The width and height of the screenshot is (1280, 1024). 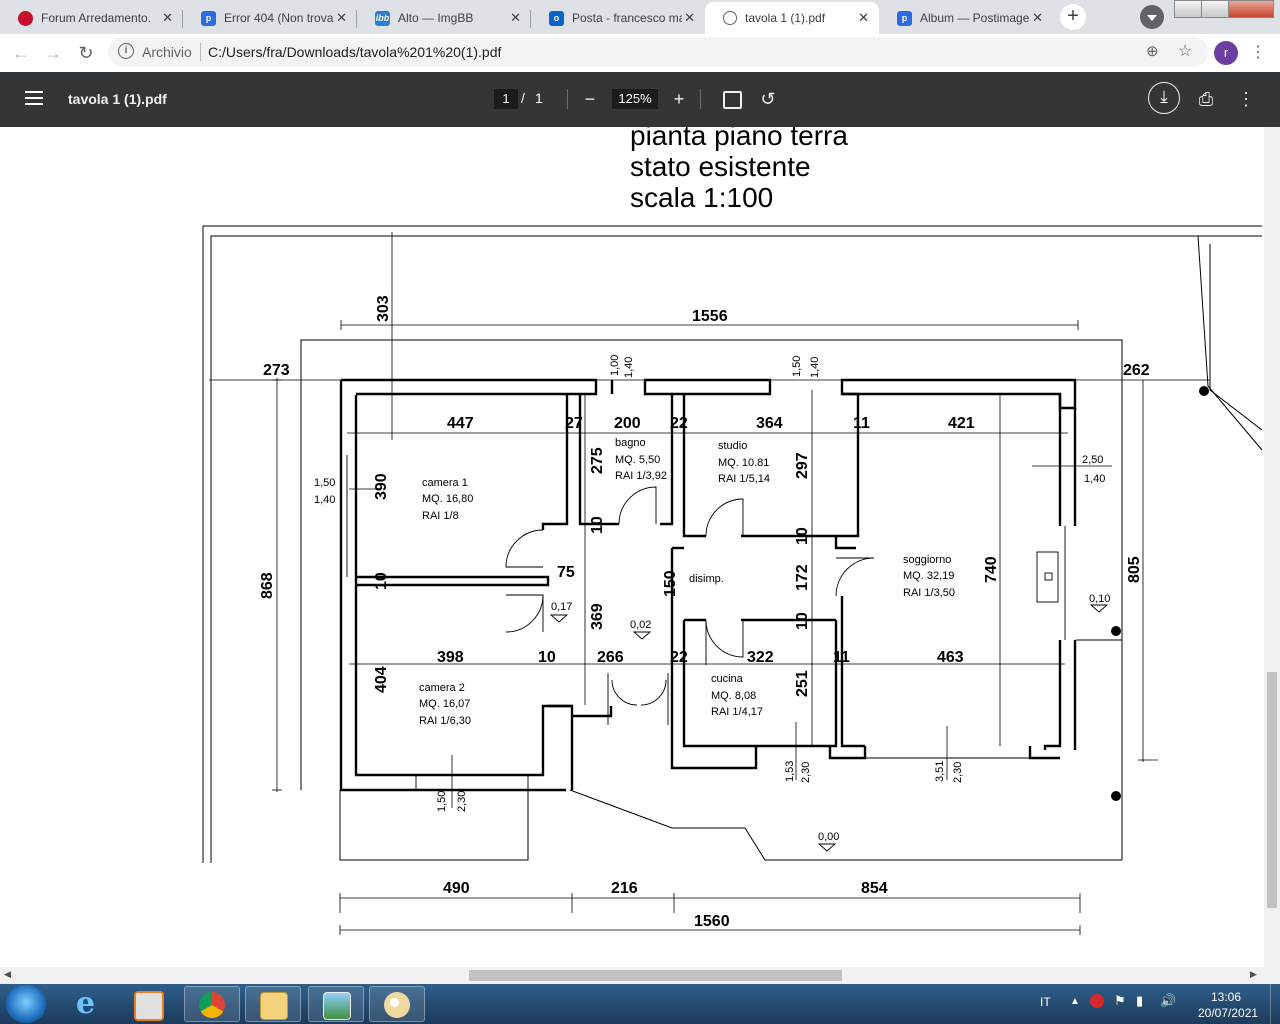 I want to click on minimize-button, so click(x=1188, y=9).